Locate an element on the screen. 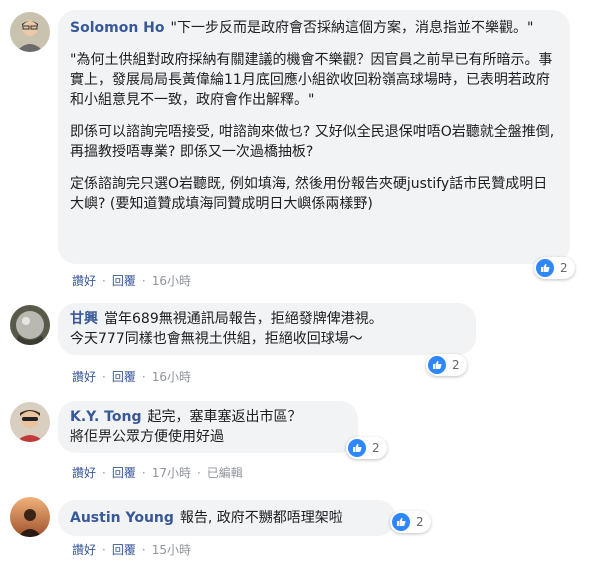  comment-bubble: Austin Young 報告, 政府不嬲都唔理架啦 is located at coordinates (227, 518).